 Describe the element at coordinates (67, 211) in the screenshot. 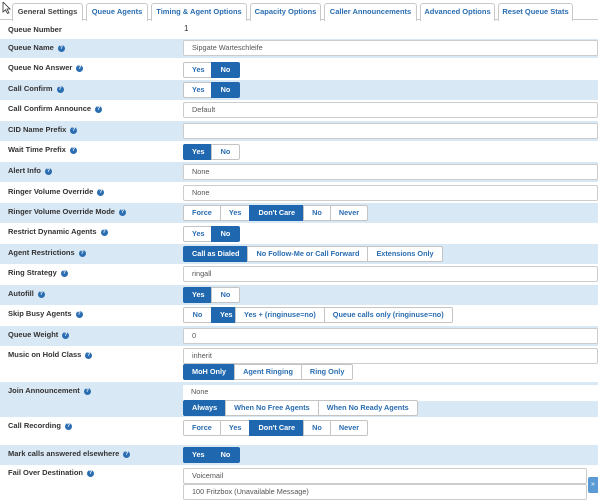

I see `ringer-volume-override-mode-label: Ringer Volume Override Mode?` at that location.